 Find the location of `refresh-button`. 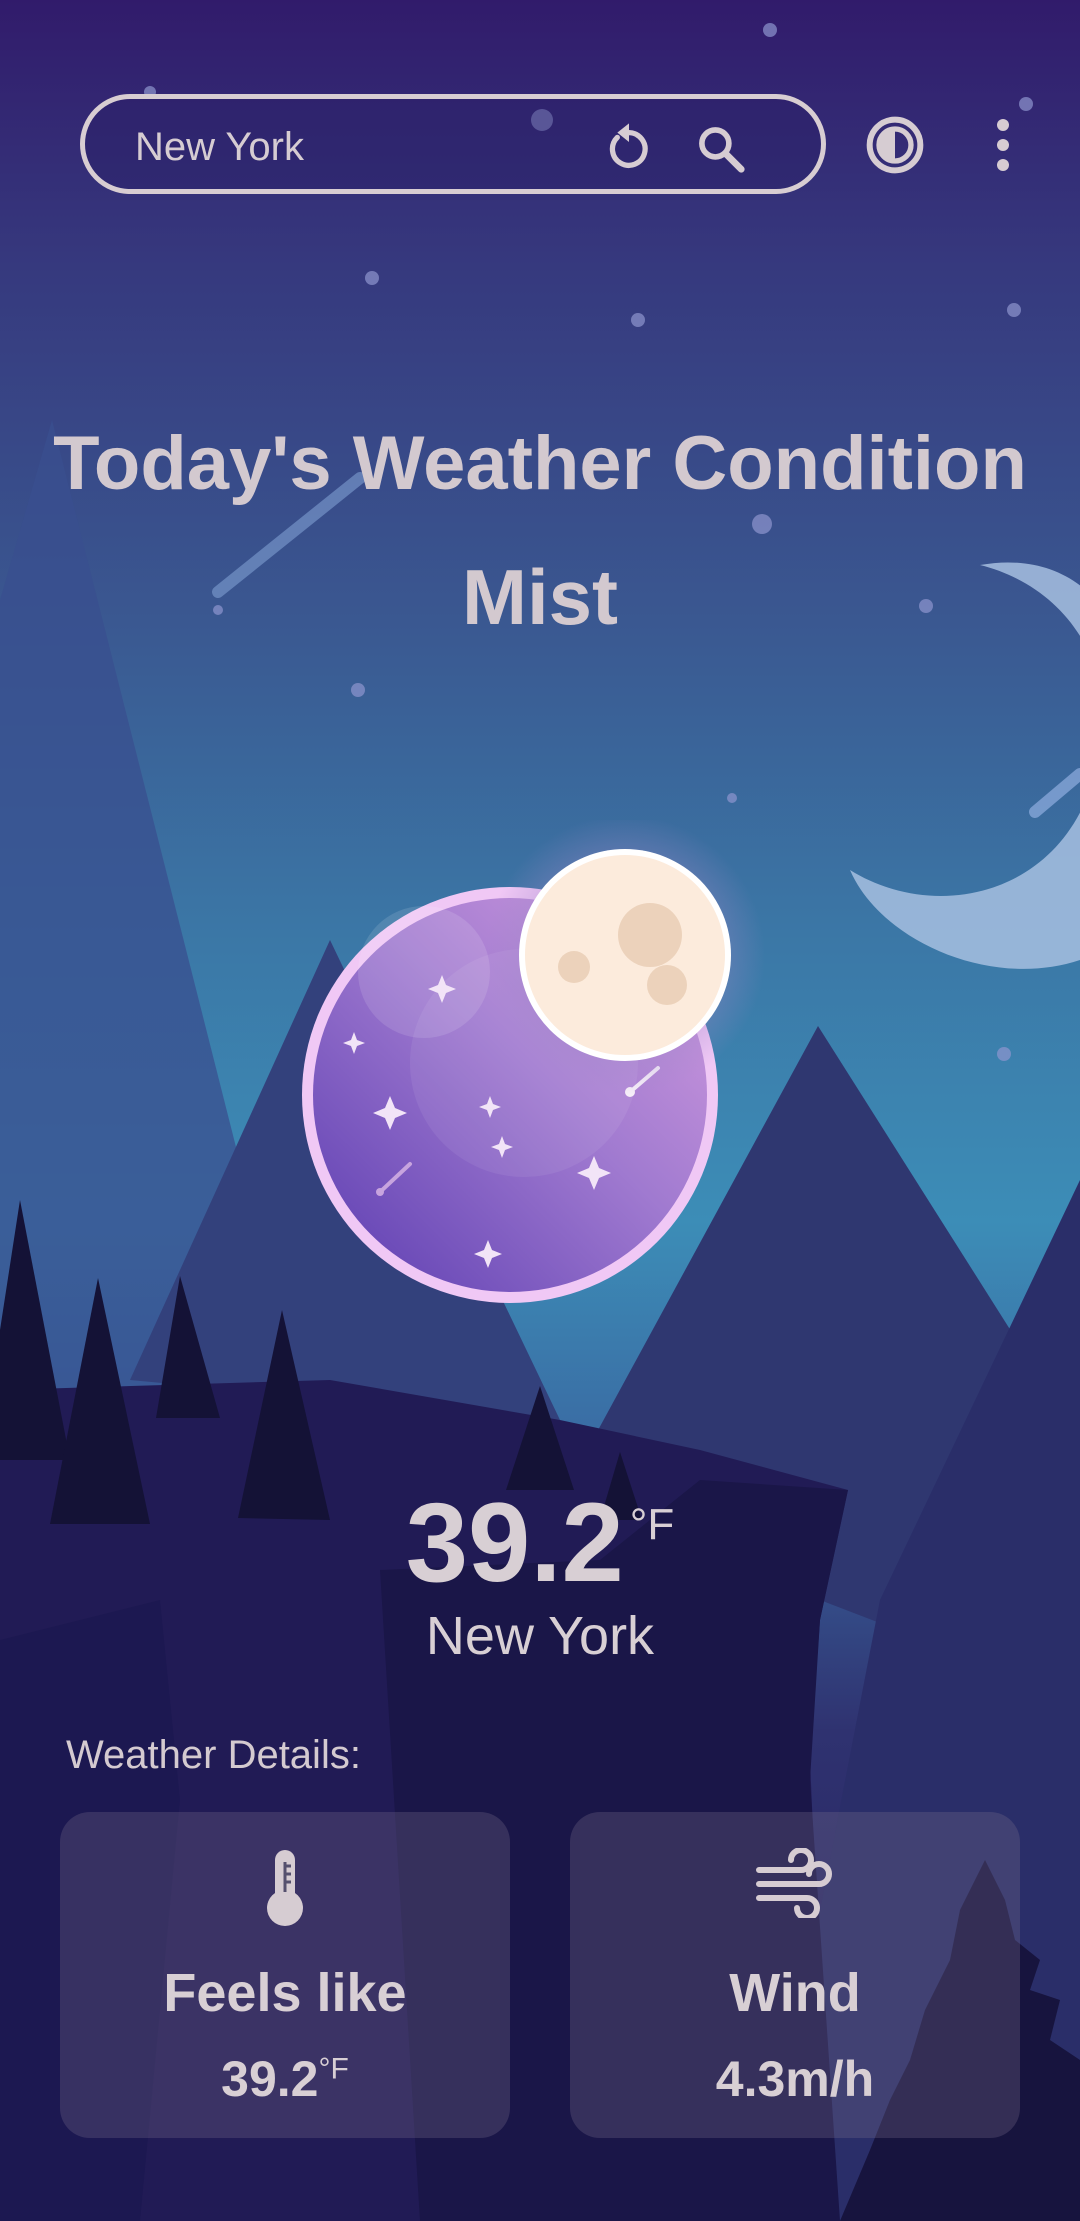

refresh-button is located at coordinates (629, 149).